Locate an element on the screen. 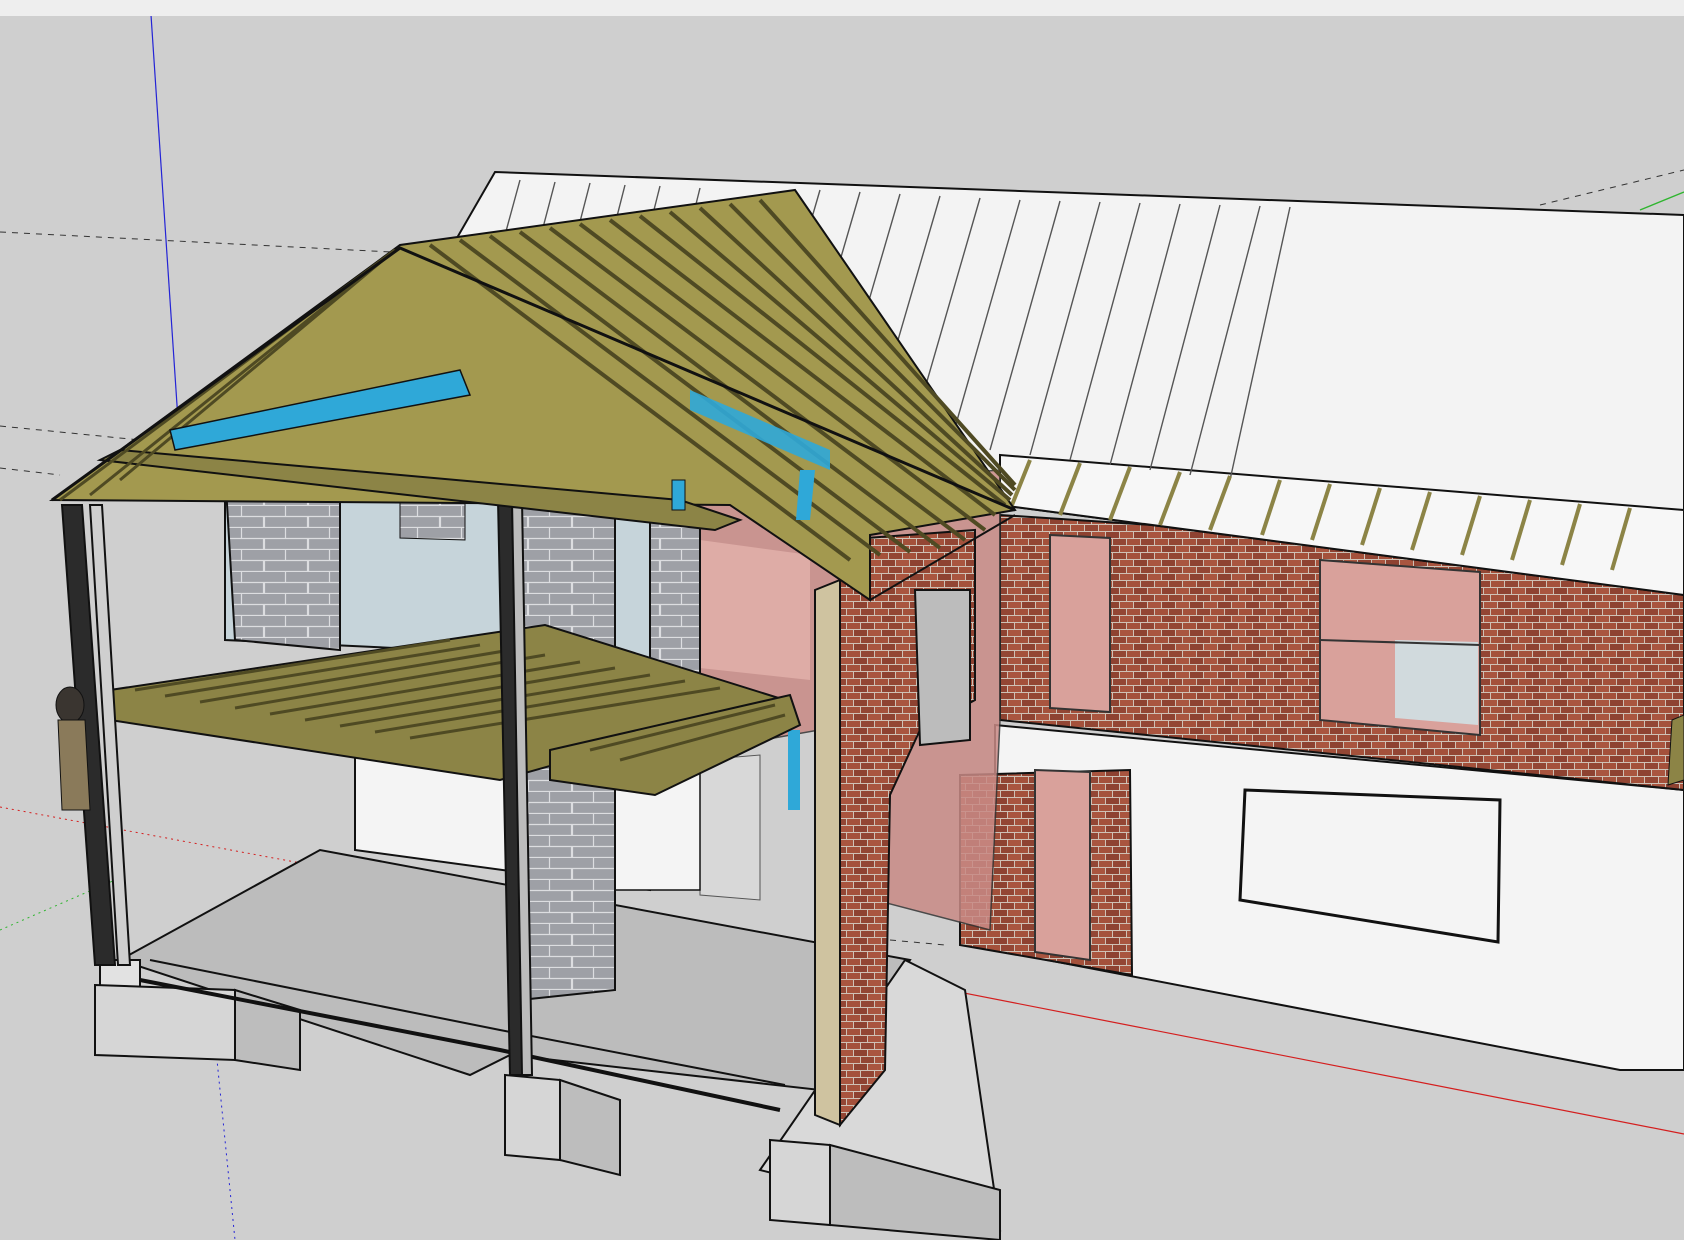  upper-window-left is located at coordinates (1080, 623).